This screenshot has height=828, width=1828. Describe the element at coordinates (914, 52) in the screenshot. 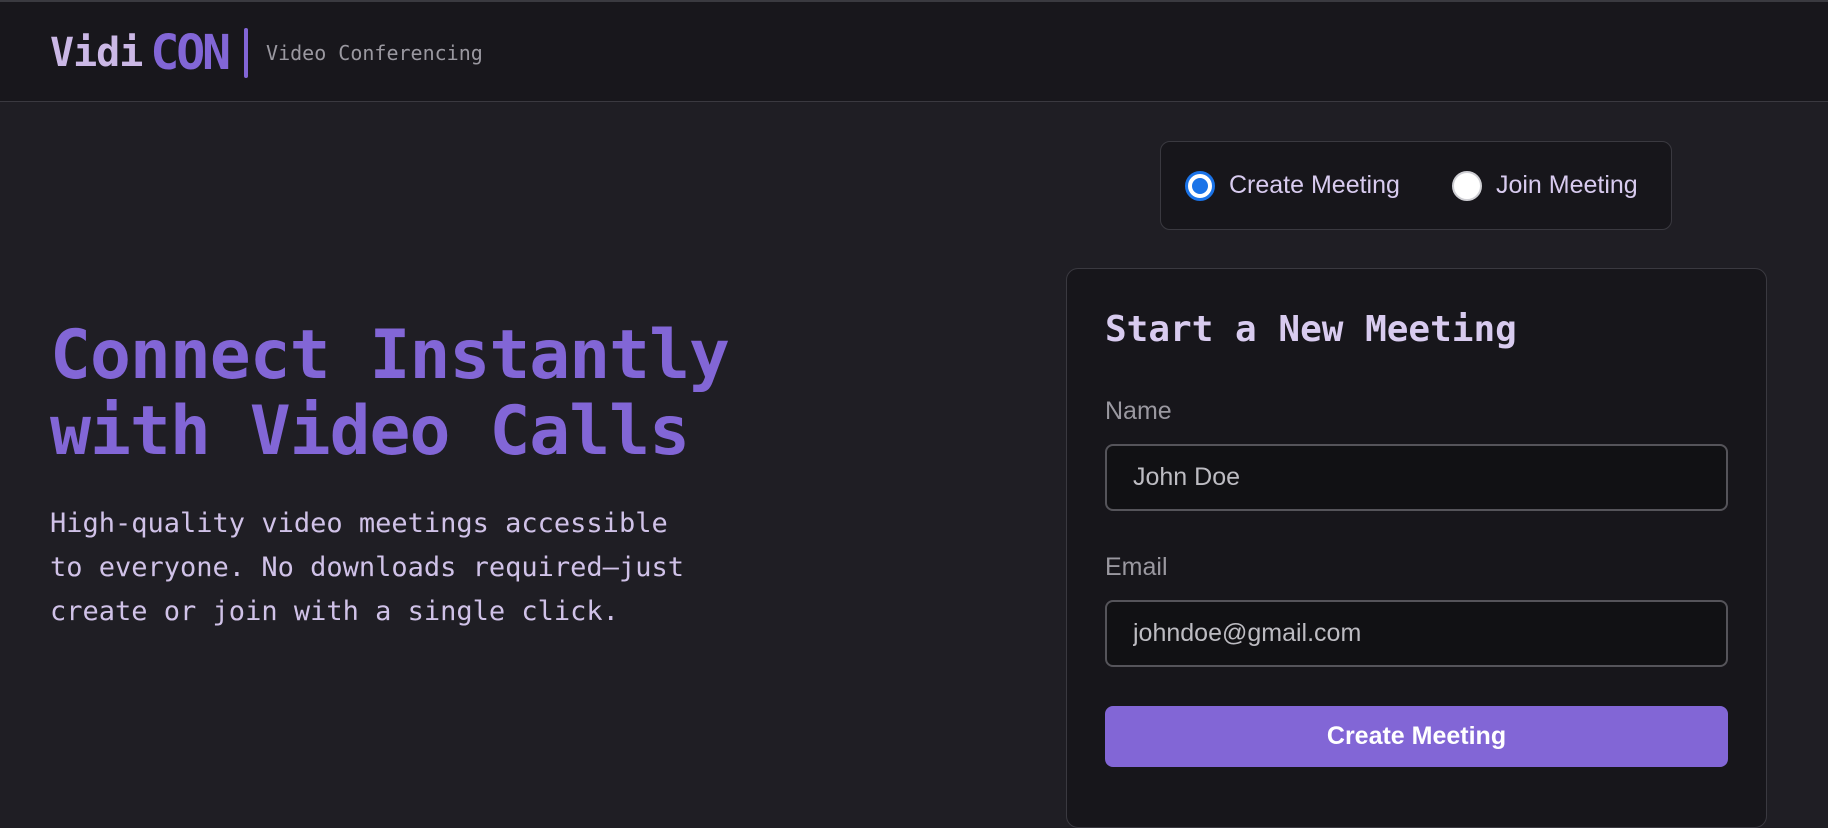

I see `app-header: Vidi CON Video Conferencing` at that location.